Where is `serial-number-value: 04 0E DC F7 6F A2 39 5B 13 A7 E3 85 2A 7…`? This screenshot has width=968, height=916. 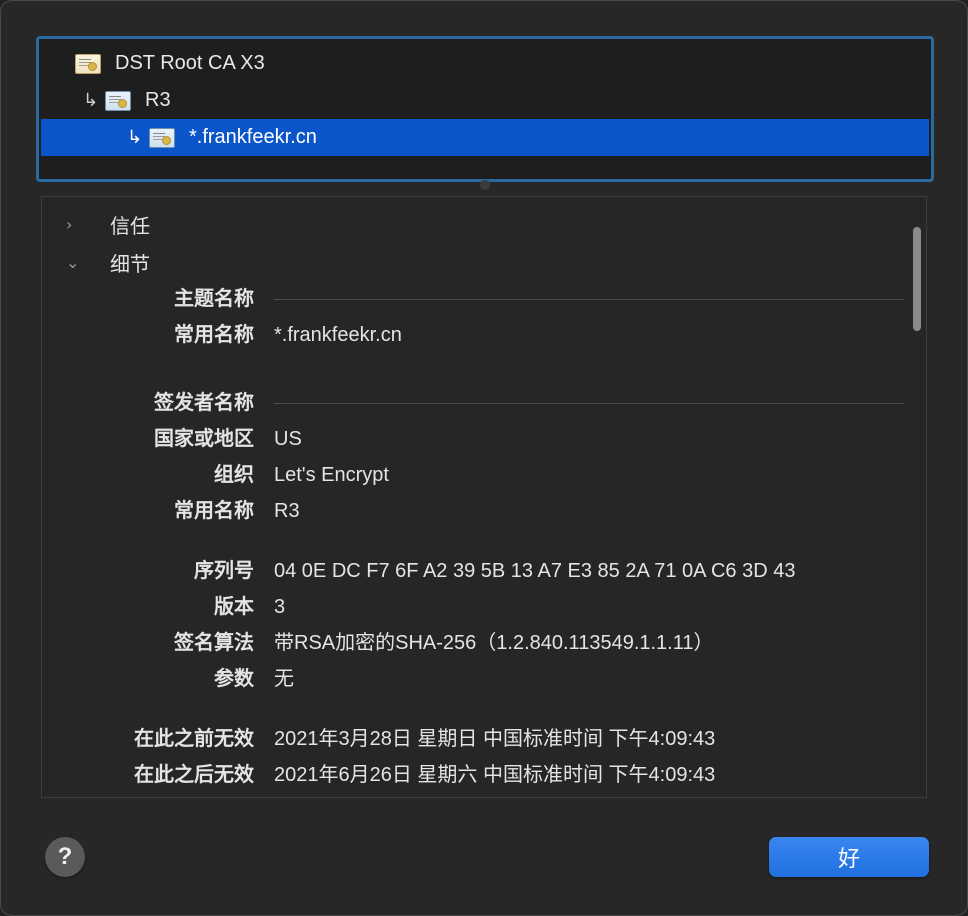
serial-number-value: 04 0E DC F7 6F A2 39 5B 13 A7 E3 85 2A 7… is located at coordinates (535, 571).